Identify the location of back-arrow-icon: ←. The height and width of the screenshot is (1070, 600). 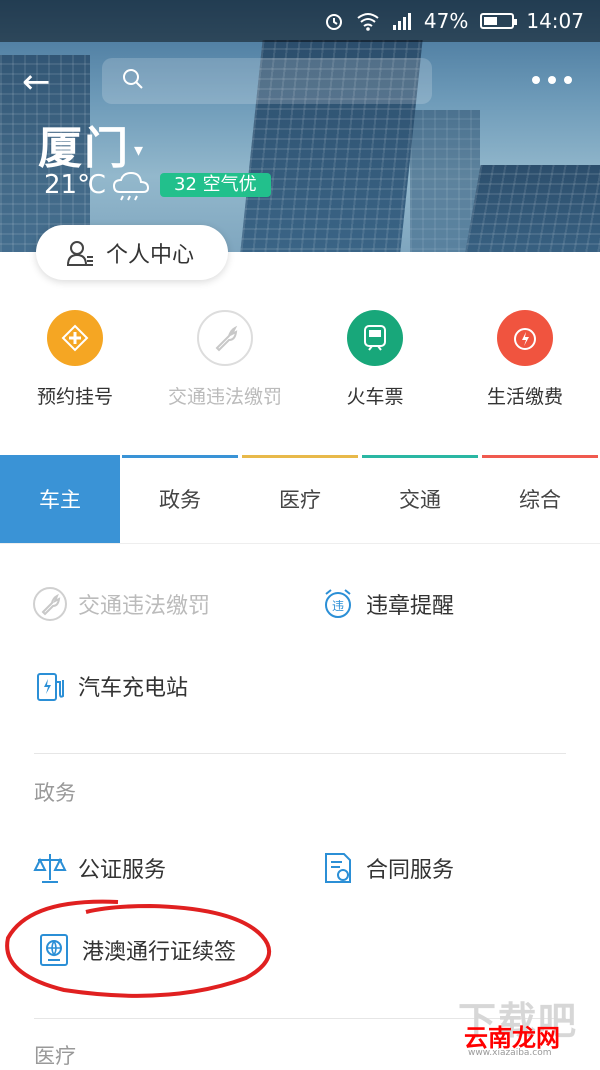
(42, 82).